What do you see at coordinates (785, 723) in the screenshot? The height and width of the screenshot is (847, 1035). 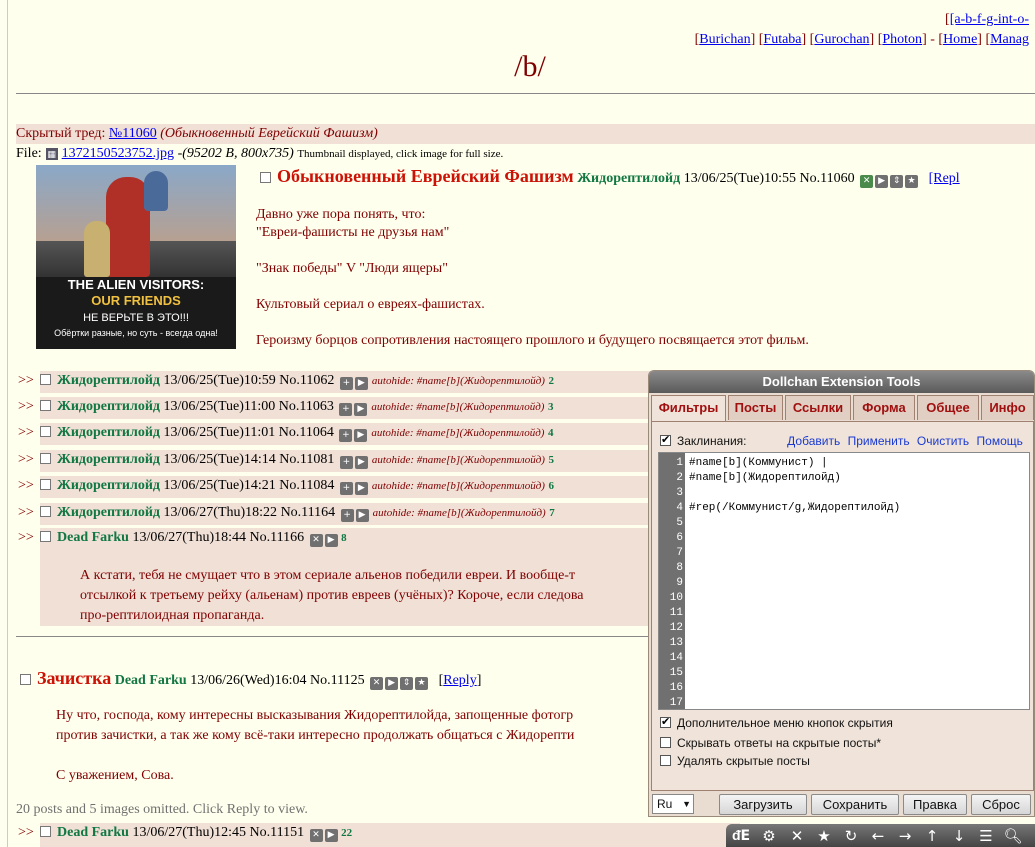 I see `option-label: Дополнительное меню кнопок скрытия` at bounding box center [785, 723].